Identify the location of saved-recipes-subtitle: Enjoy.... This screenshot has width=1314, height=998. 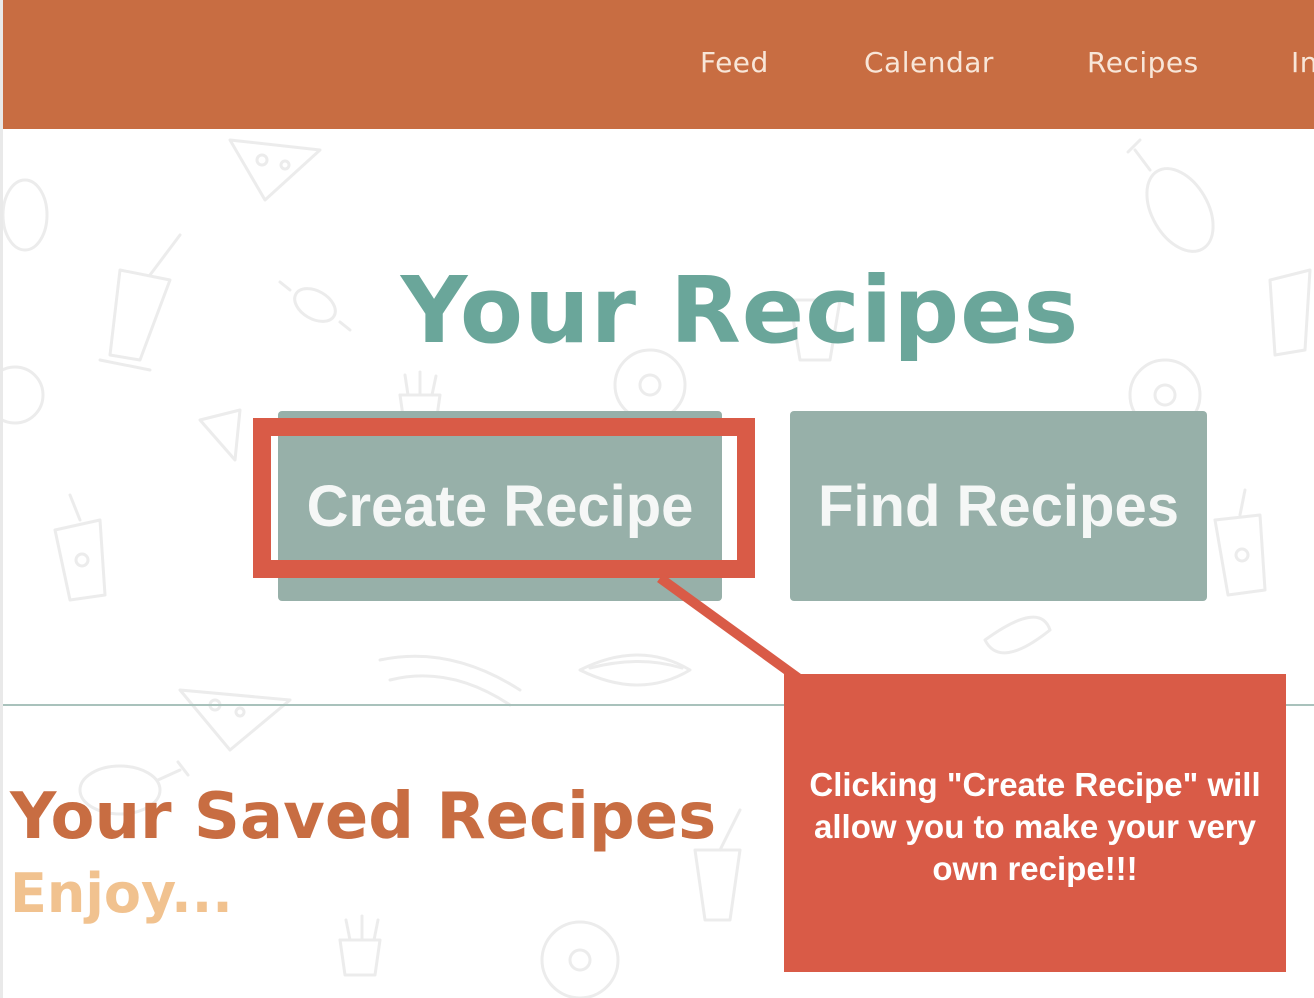
(121, 893).